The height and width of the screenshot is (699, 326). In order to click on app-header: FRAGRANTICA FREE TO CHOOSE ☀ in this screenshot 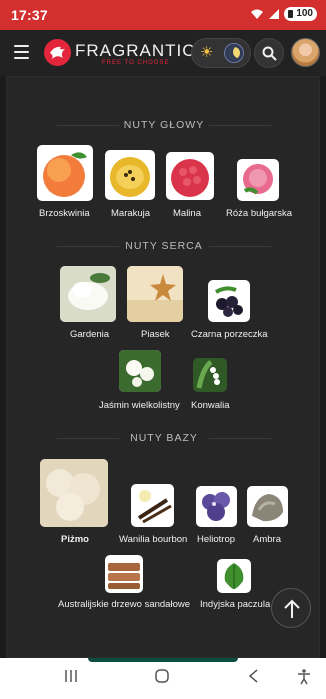, I will do `click(163, 53)`.